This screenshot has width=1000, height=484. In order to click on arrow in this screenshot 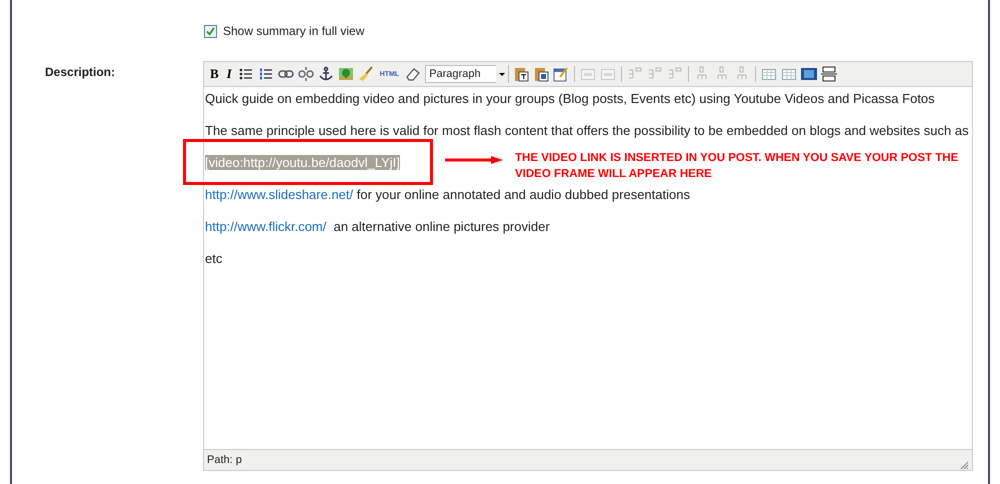, I will do `click(475, 160)`.